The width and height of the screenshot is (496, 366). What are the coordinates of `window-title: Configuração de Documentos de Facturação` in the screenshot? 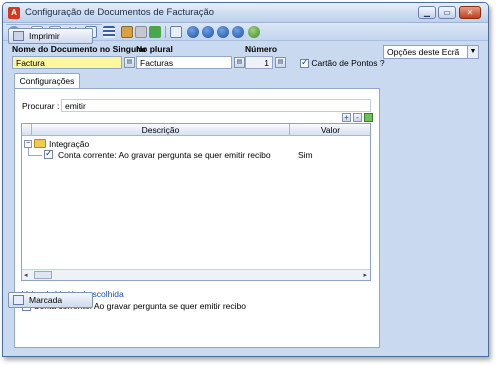 It's located at (120, 12).